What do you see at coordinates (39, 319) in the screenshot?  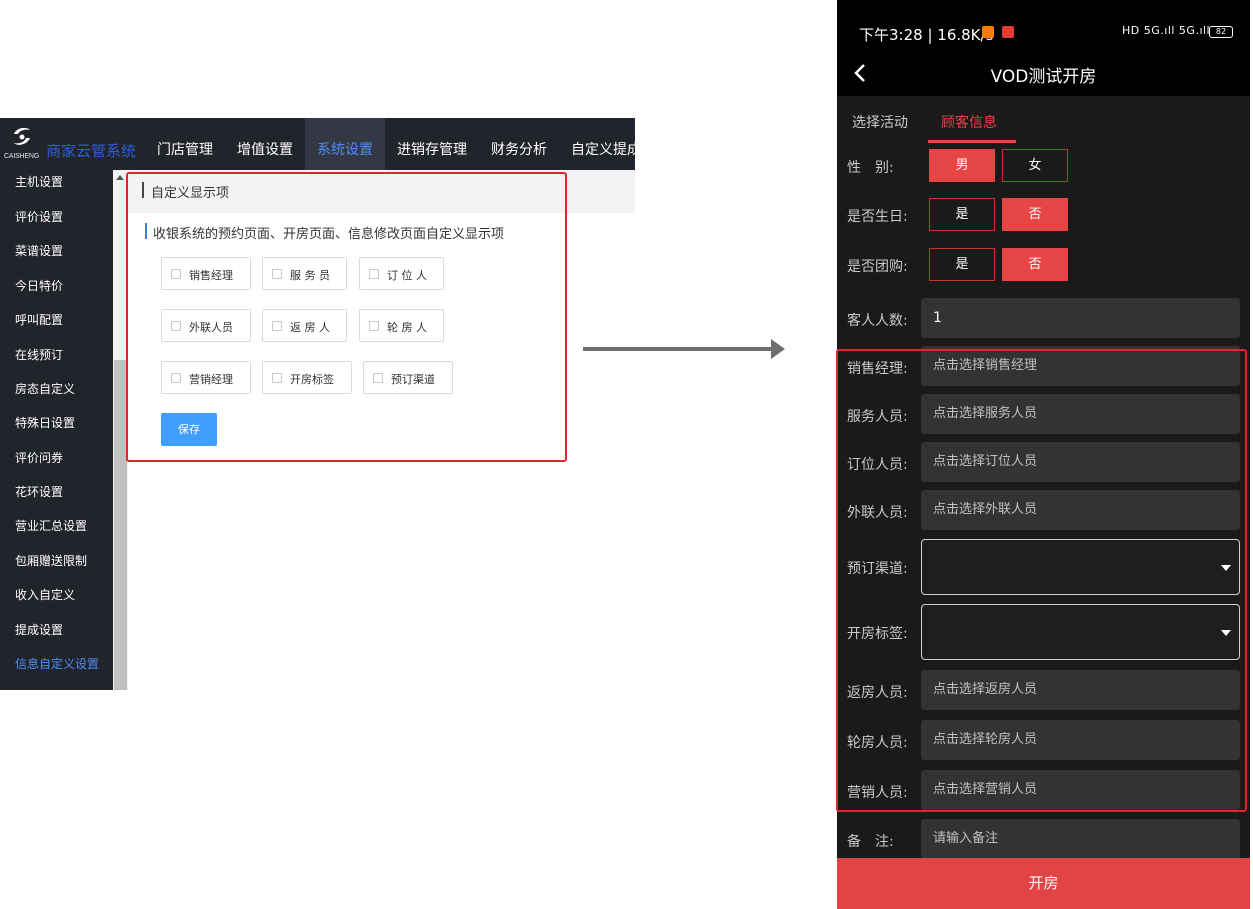 I see `sidebar-item-call: 呼叫配置` at bounding box center [39, 319].